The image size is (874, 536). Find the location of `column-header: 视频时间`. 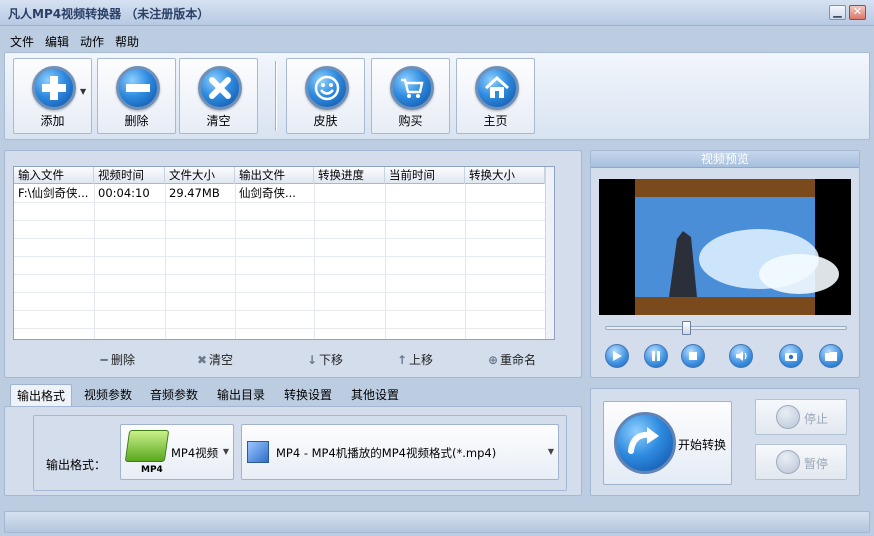

column-header: 视频时间 is located at coordinates (129, 175).